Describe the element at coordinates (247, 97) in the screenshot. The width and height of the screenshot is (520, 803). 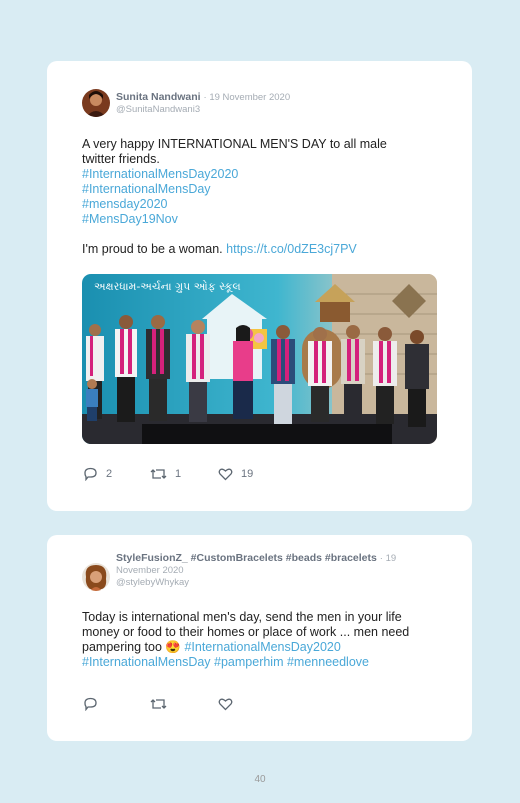
I see `tweet-date: · 19 November 2020` at that location.